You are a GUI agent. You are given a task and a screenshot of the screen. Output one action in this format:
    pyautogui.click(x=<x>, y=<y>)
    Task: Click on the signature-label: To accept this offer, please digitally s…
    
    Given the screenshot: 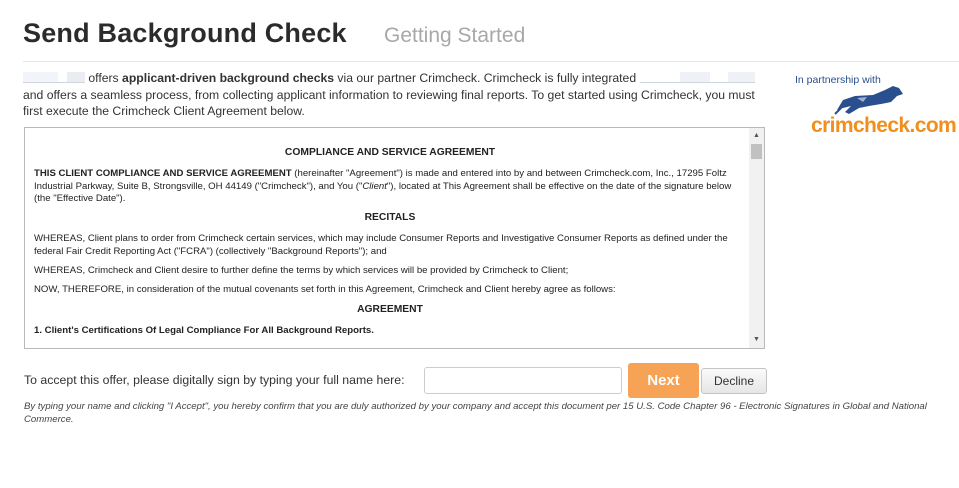 What is the action you would take?
    pyautogui.click(x=214, y=380)
    